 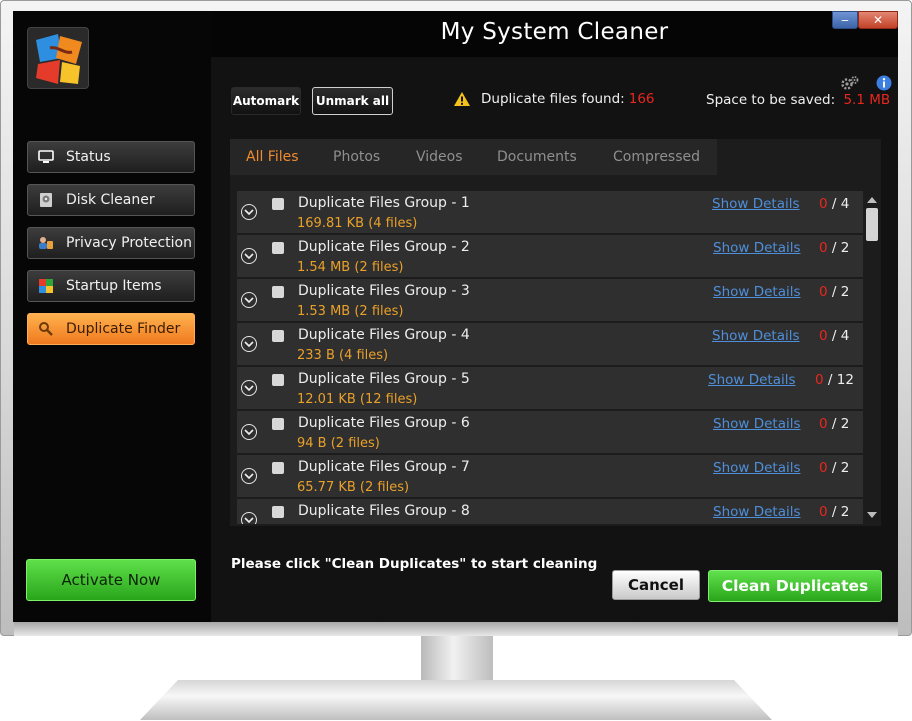 I want to click on settings-button, so click(x=850, y=83).